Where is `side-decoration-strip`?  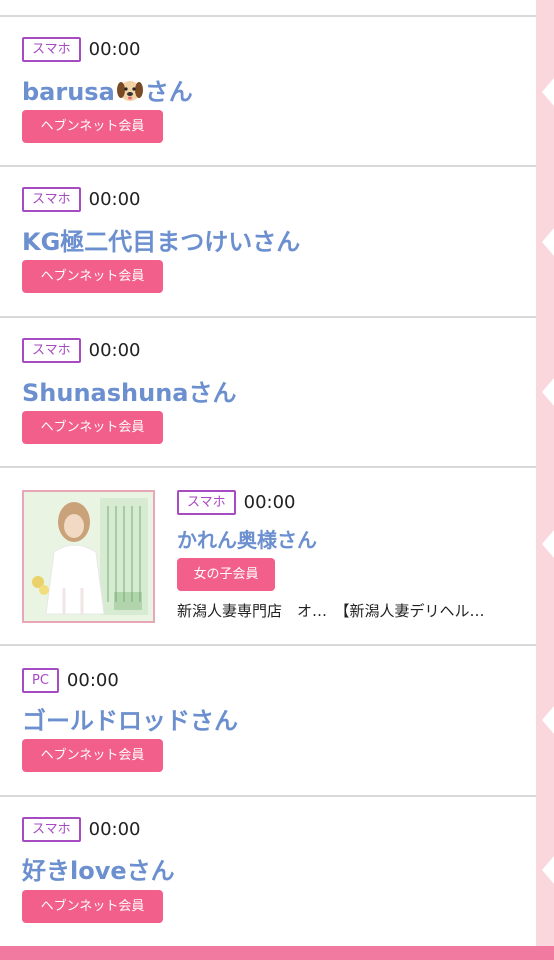
side-decoration-strip is located at coordinates (545, 480).